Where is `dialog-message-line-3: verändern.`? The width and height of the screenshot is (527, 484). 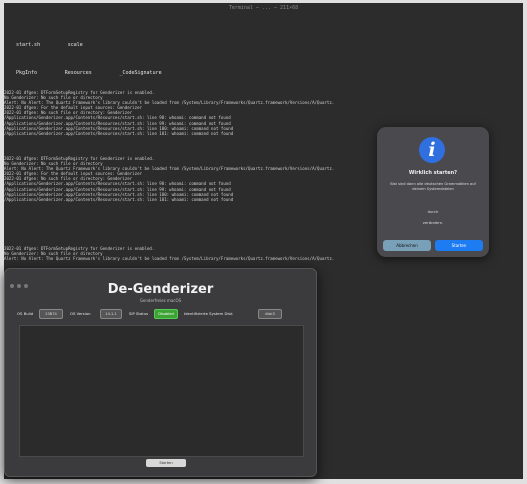 dialog-message-line-3: verändern. is located at coordinates (433, 222).